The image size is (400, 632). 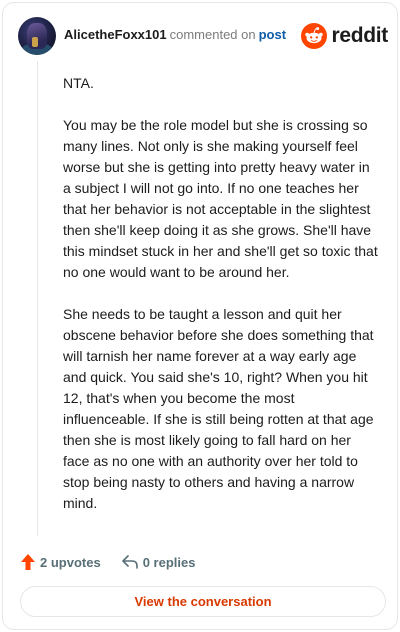 I want to click on thread-line, so click(x=37, y=298).